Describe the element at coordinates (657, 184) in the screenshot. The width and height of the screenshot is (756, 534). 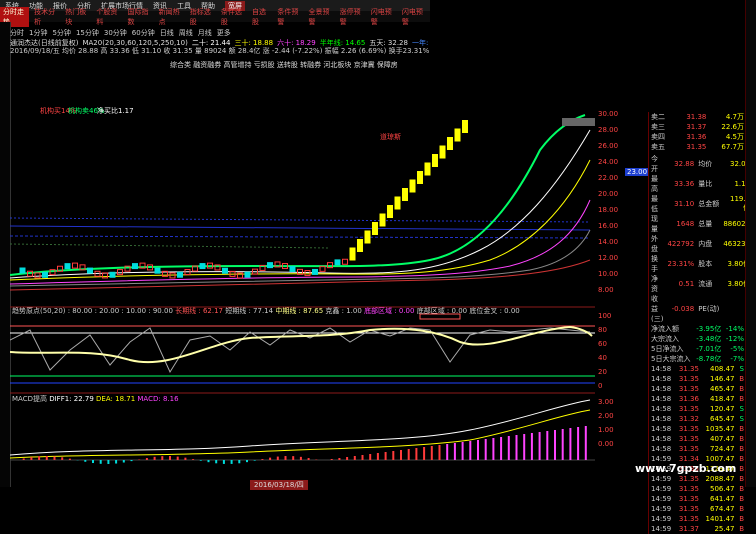
I see `stat-label: 最高` at that location.